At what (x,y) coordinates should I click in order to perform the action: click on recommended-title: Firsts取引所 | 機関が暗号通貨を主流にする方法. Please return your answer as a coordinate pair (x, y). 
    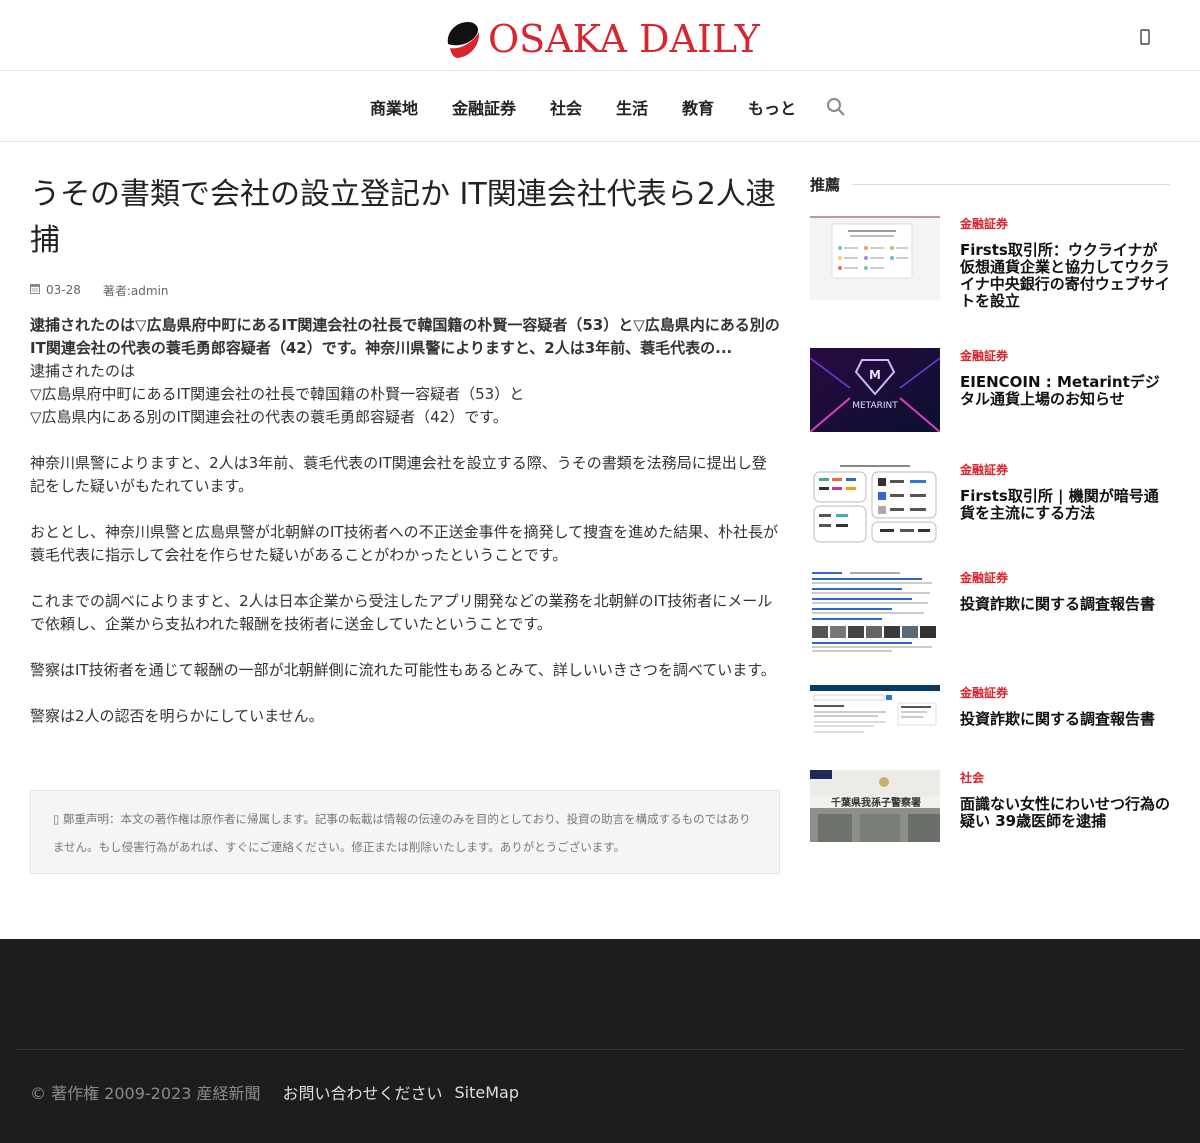
    Looking at the image, I should click on (1066, 505).